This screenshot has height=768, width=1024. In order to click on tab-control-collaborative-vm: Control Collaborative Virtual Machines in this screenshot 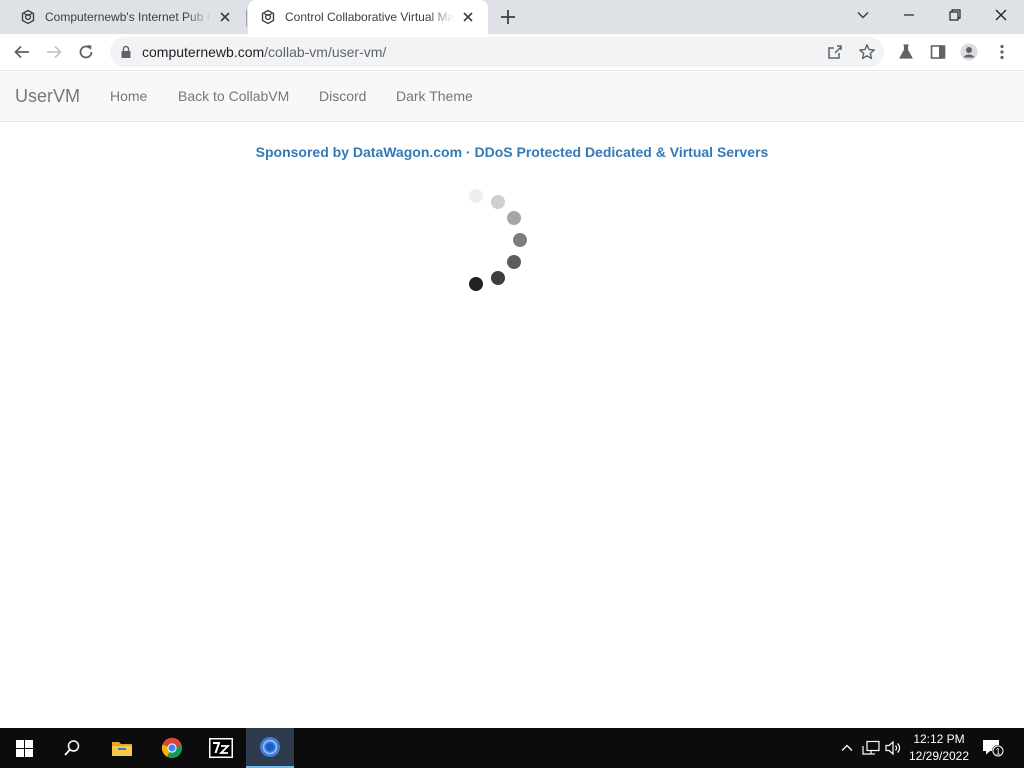, I will do `click(368, 17)`.